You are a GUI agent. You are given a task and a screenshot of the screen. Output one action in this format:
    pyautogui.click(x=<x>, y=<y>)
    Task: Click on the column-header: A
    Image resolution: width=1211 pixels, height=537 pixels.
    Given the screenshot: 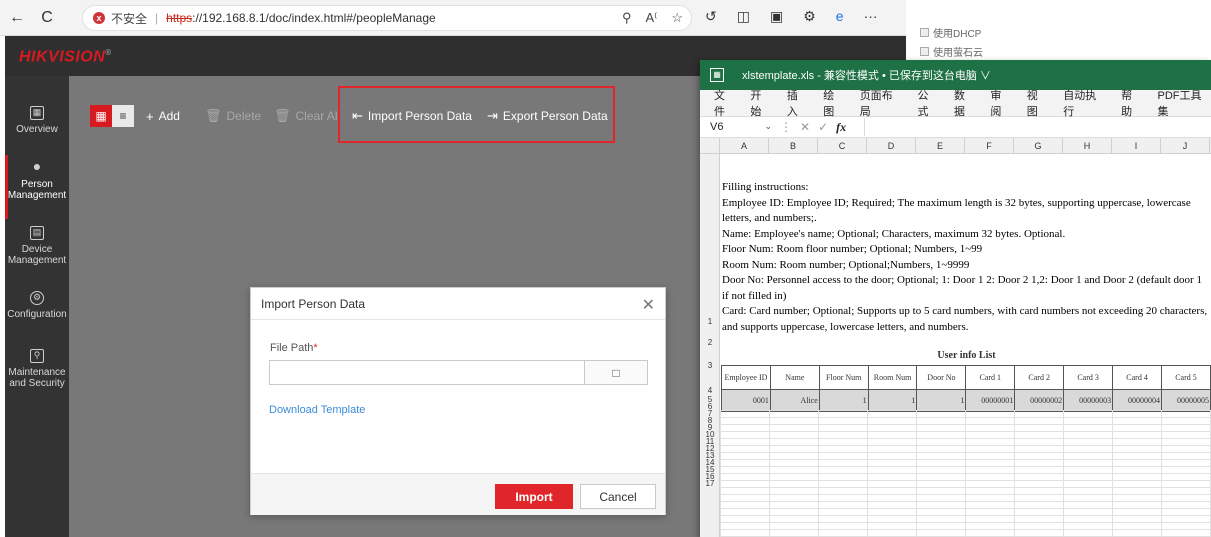 What is the action you would take?
    pyautogui.click(x=744, y=145)
    